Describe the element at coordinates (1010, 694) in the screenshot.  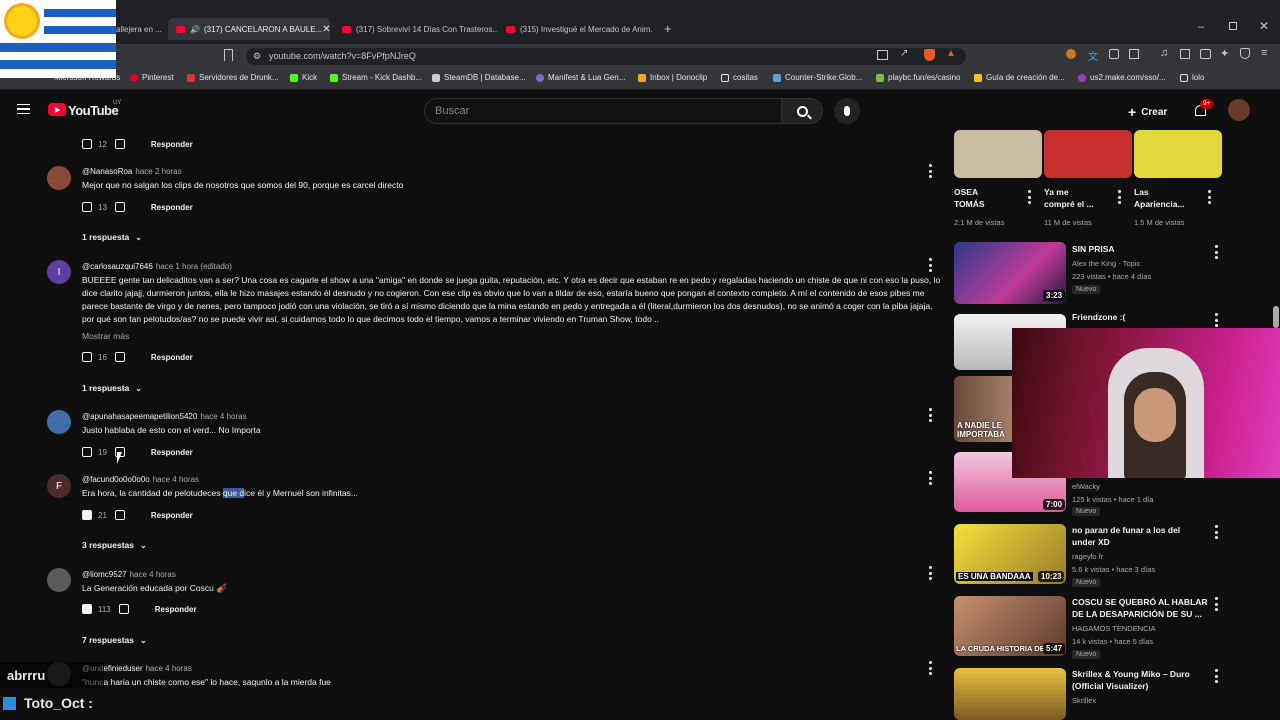
I see `video-thumbnail` at that location.